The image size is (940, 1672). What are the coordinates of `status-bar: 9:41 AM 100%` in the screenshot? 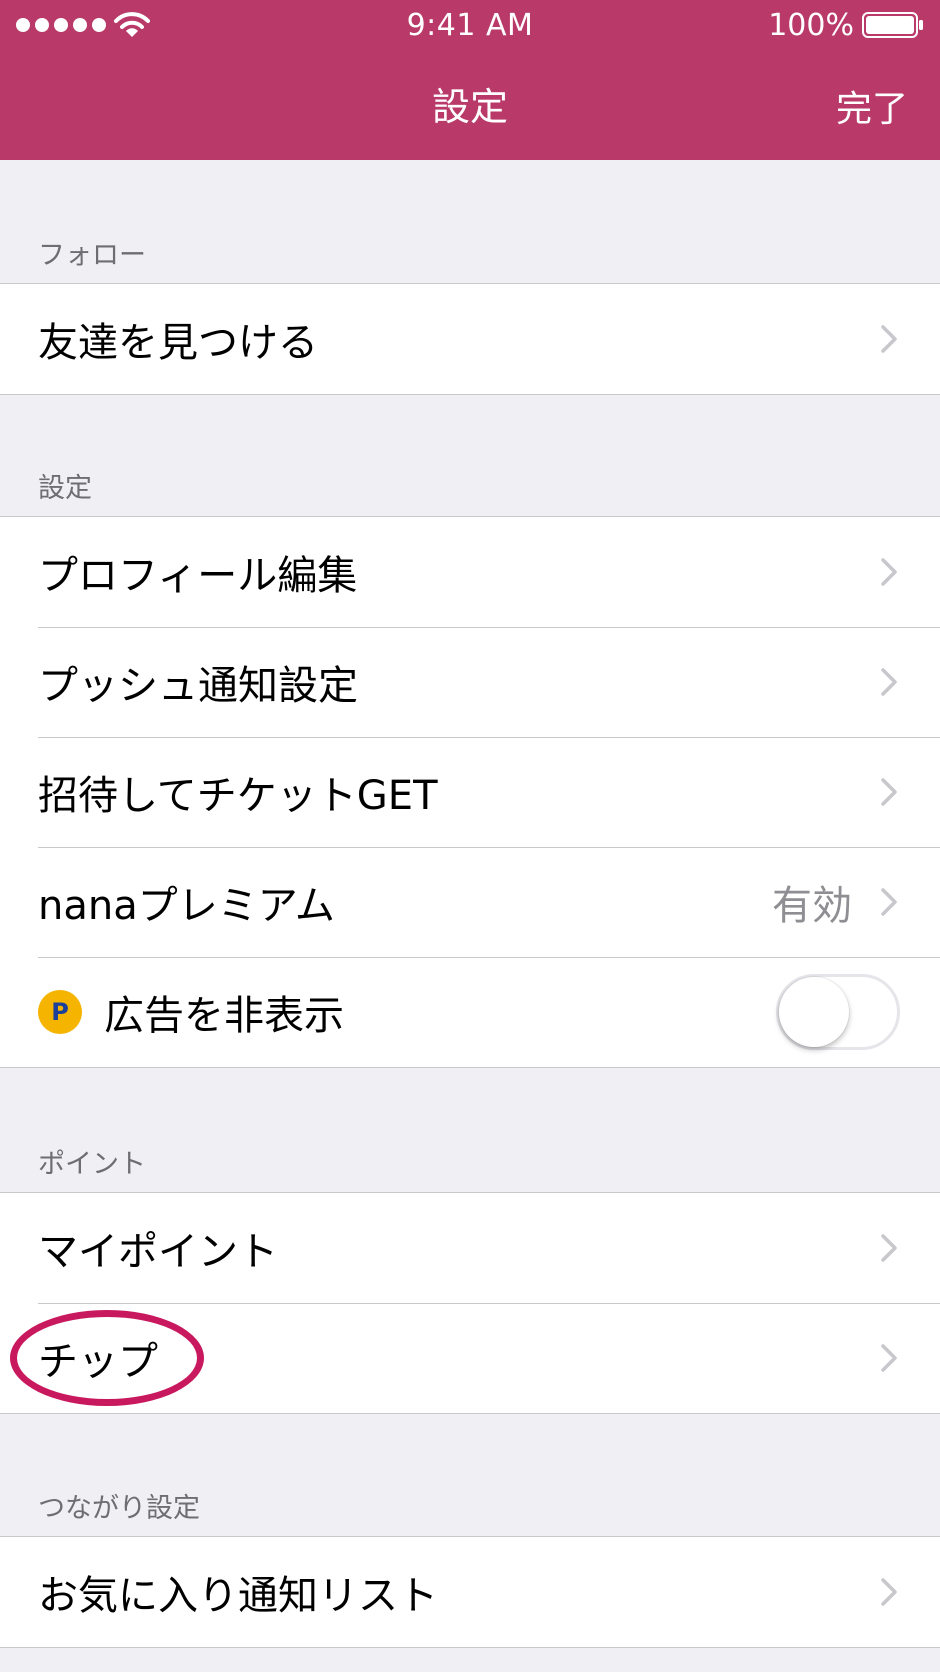 It's located at (470, 25).